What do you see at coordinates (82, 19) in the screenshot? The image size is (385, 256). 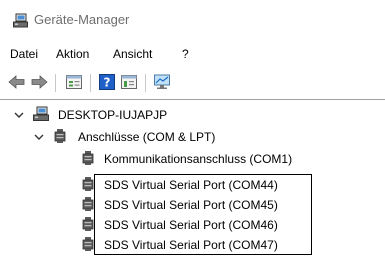 I see `window-title: Geräte-Manager` at bounding box center [82, 19].